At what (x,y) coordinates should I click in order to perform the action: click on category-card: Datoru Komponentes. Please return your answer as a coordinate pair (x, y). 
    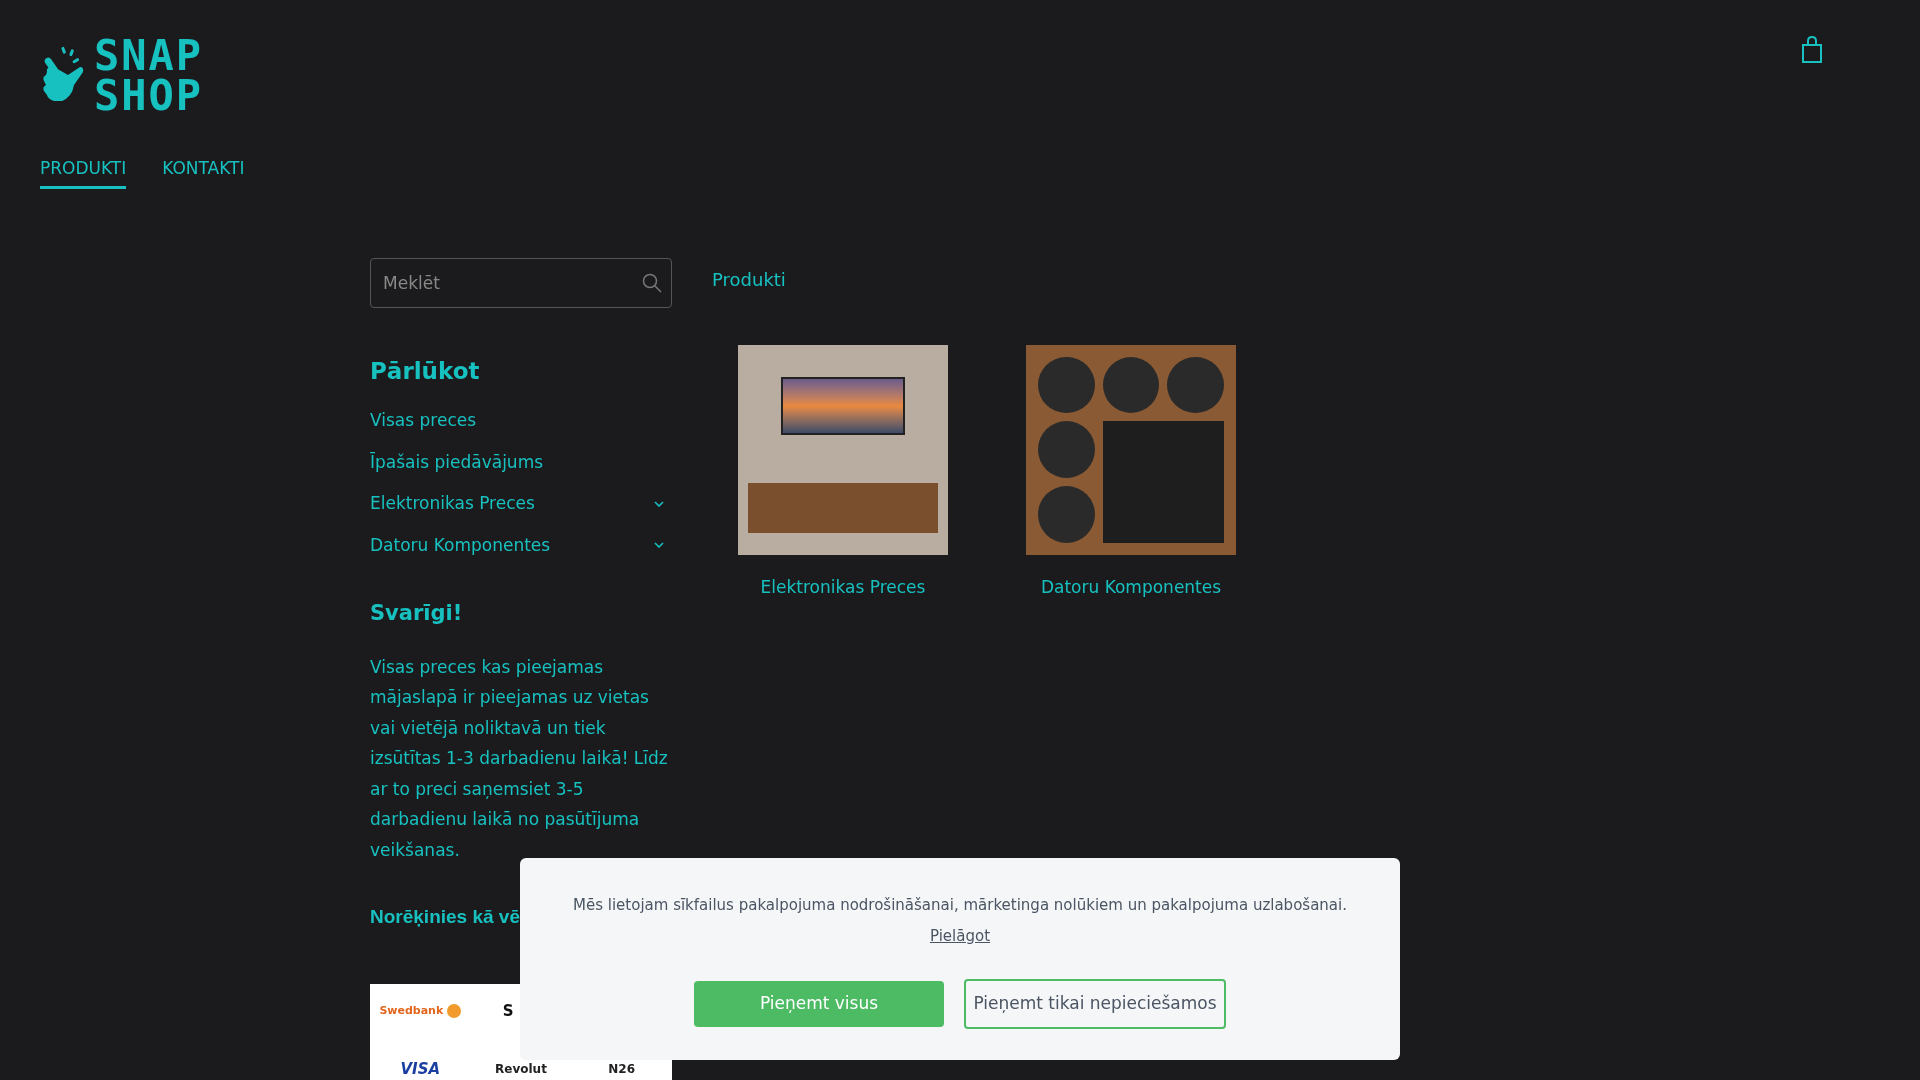
    Looking at the image, I should click on (1131, 472).